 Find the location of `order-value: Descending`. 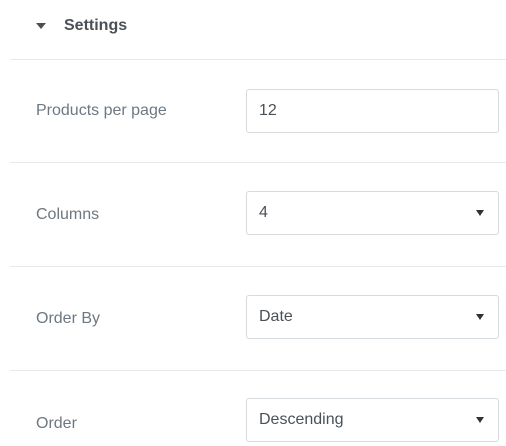

order-value: Descending is located at coordinates (301, 419).